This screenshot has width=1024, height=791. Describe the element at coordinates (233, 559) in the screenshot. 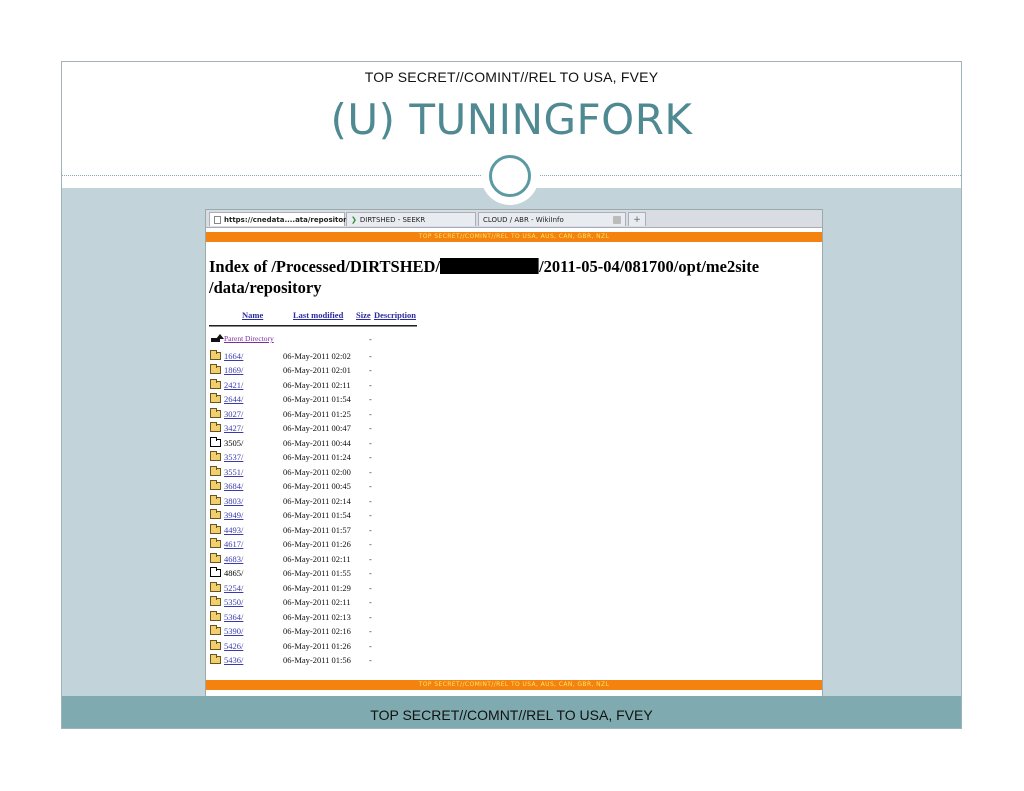

I see `folder-link: 4683/` at that location.